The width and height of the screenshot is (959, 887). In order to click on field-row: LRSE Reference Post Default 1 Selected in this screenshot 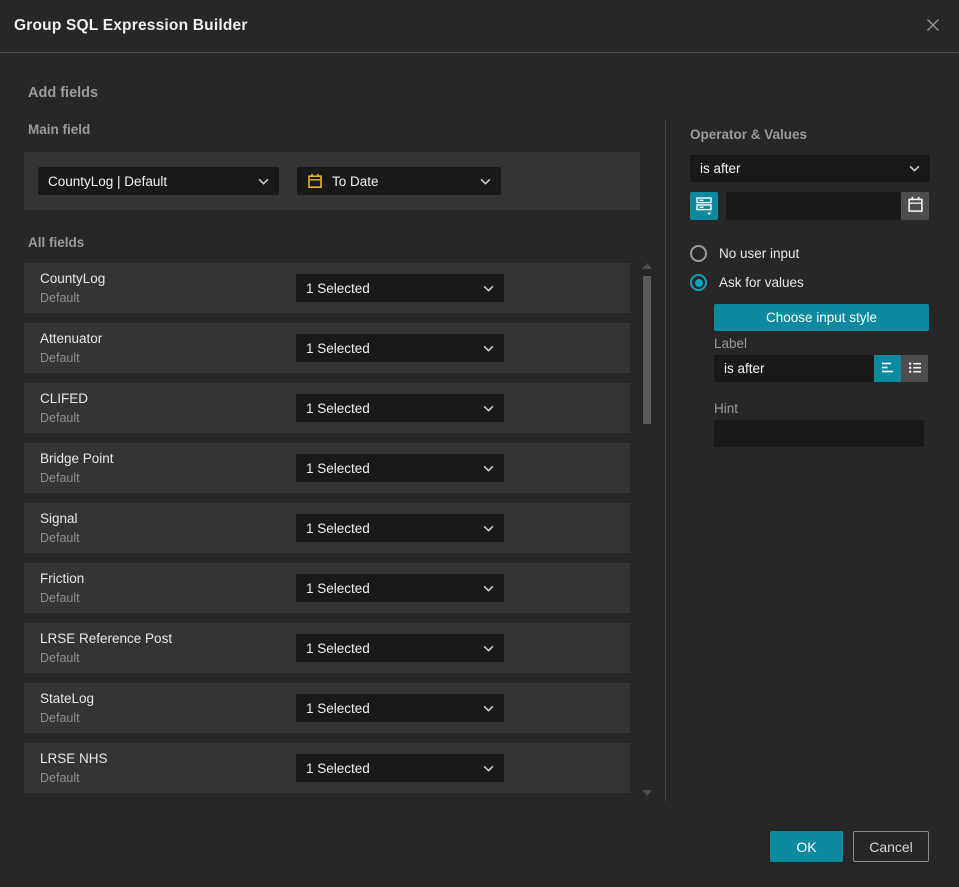, I will do `click(327, 648)`.